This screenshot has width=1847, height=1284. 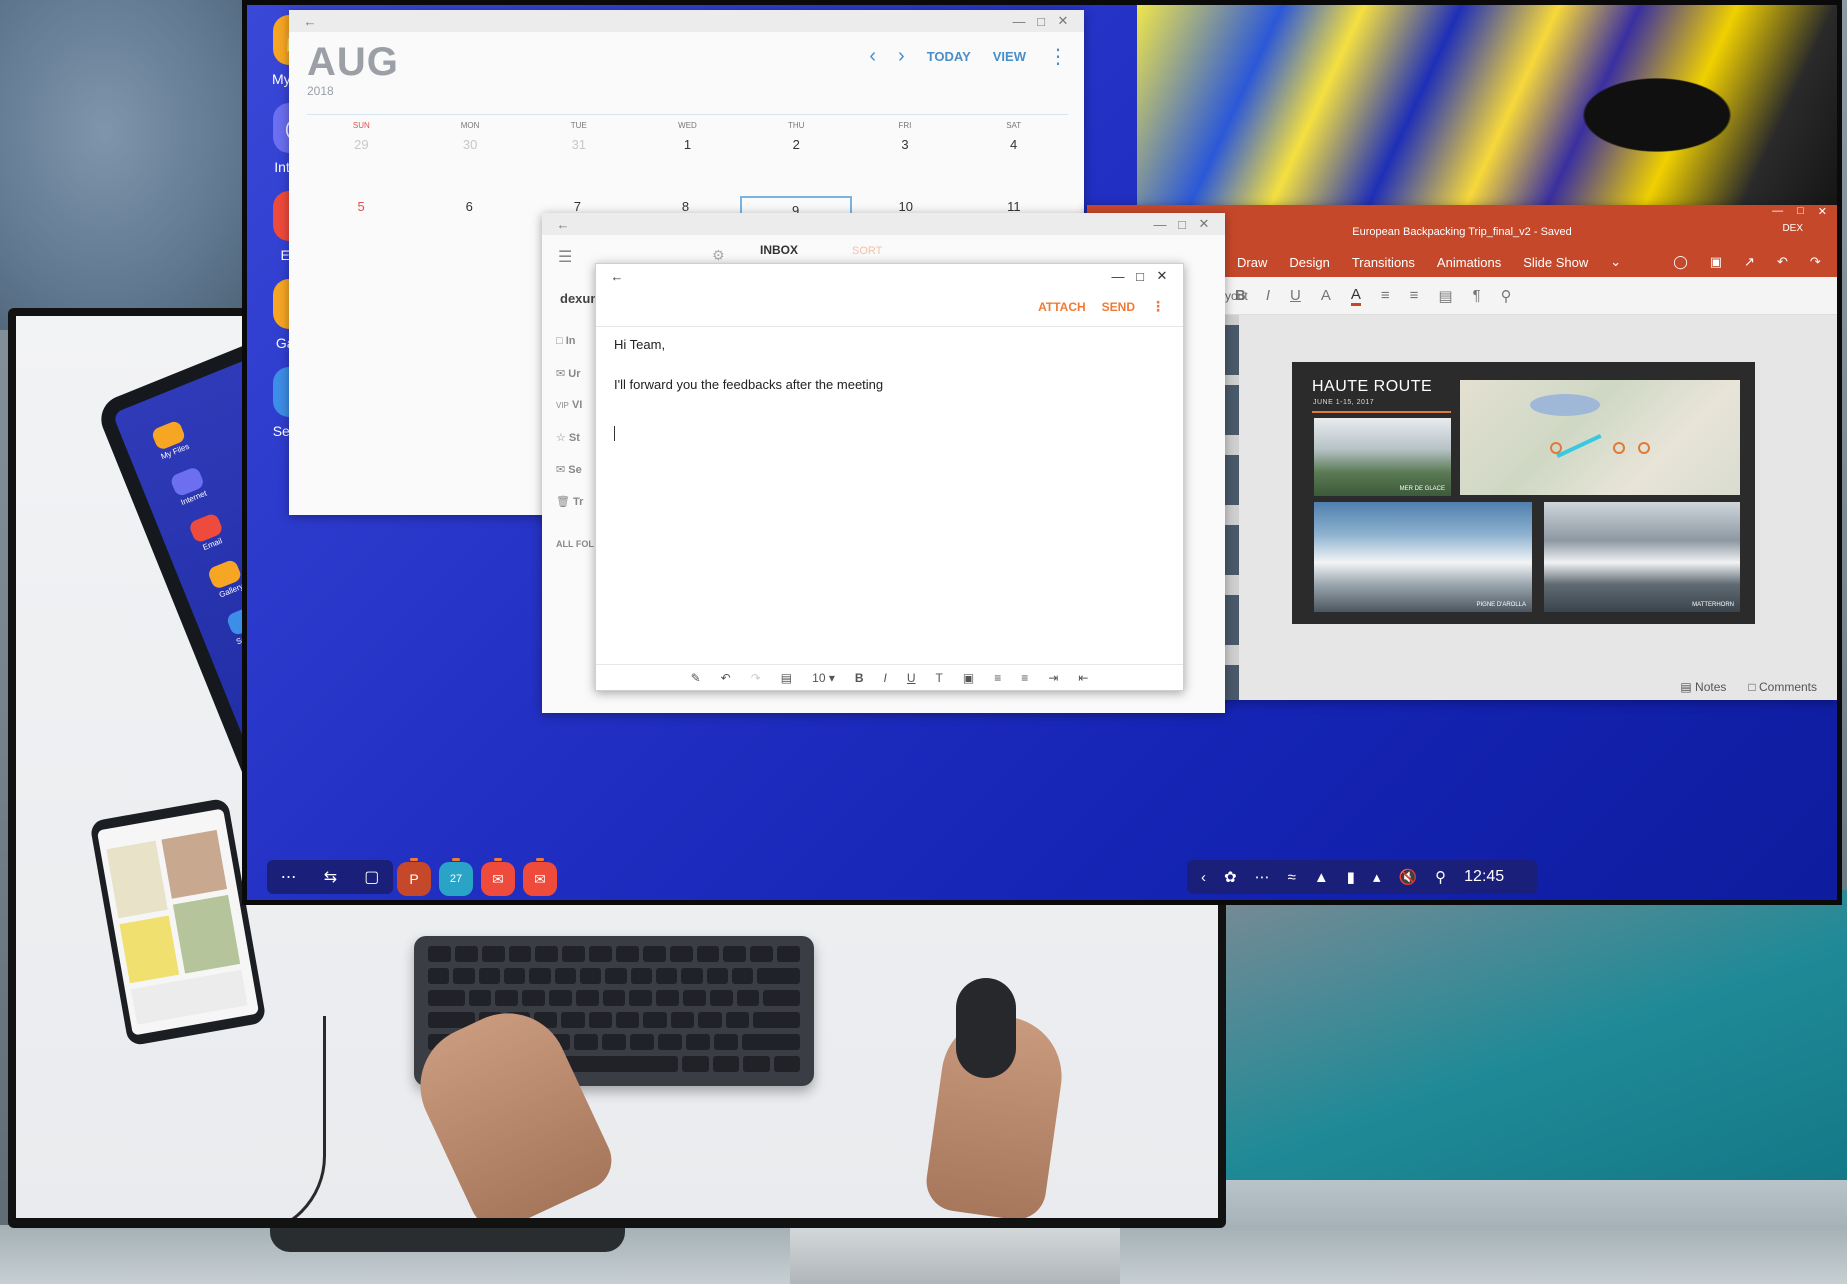 What do you see at coordinates (796, 145) in the screenshot?
I see `calendar-day: 2` at bounding box center [796, 145].